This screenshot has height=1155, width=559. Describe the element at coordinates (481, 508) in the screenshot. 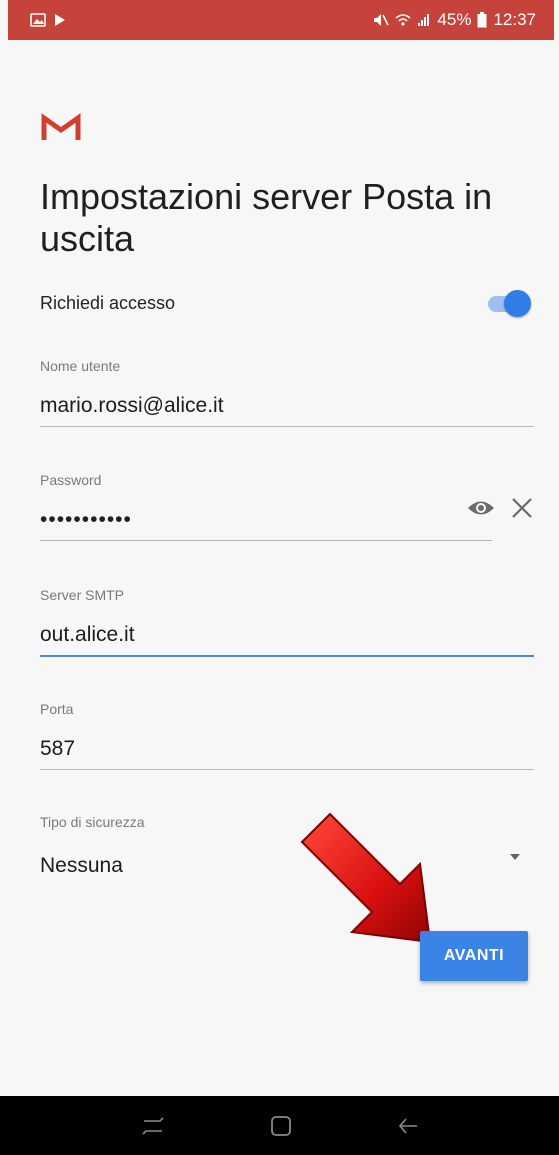

I see `eye-icon` at that location.